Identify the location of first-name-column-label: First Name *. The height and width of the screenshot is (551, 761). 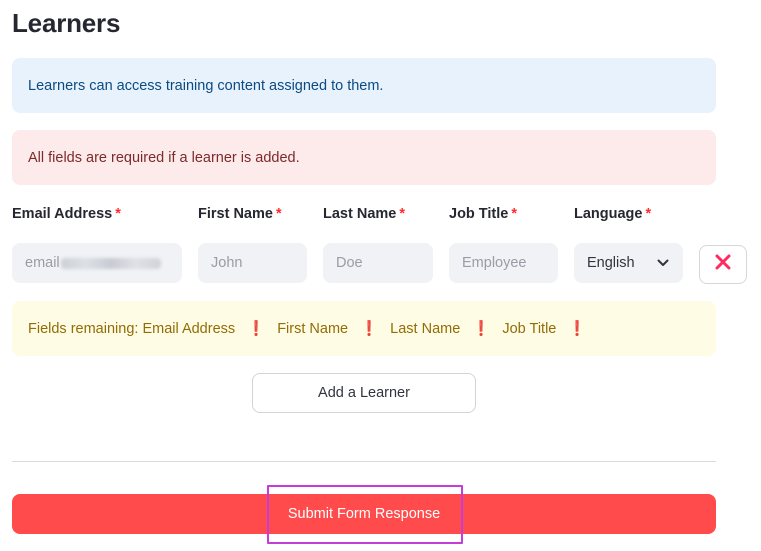
(240, 214).